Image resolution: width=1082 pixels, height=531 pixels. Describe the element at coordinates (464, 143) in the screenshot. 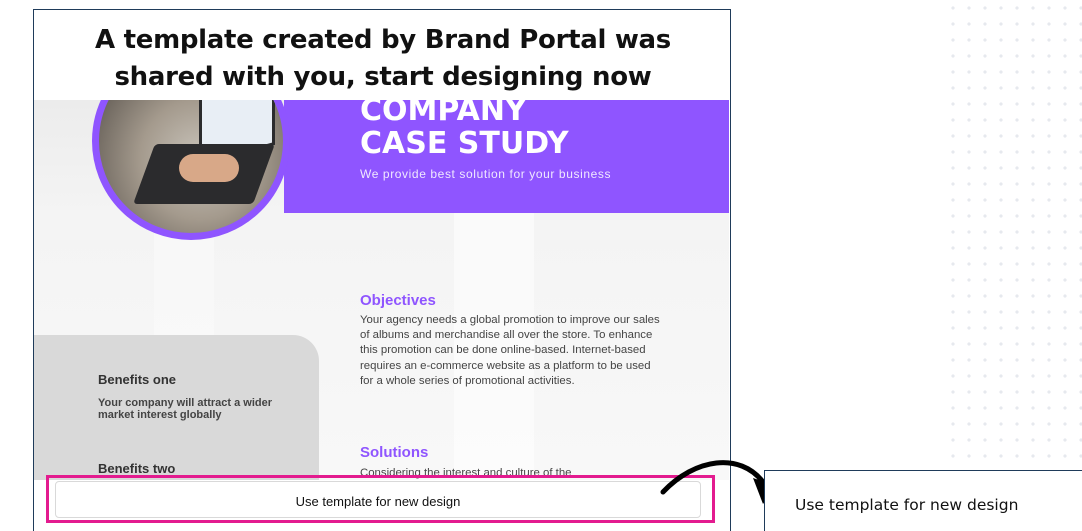

I see `banner-title-line2: CASE STUDY` at that location.